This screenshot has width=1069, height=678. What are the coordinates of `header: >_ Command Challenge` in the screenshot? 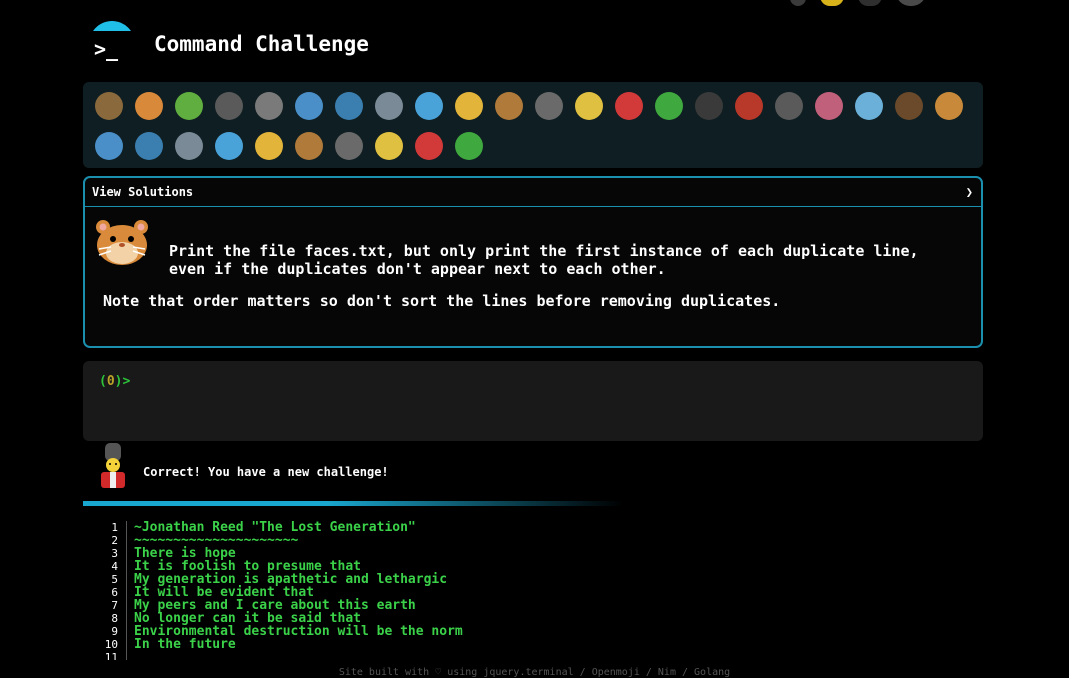 It's located at (229, 44).